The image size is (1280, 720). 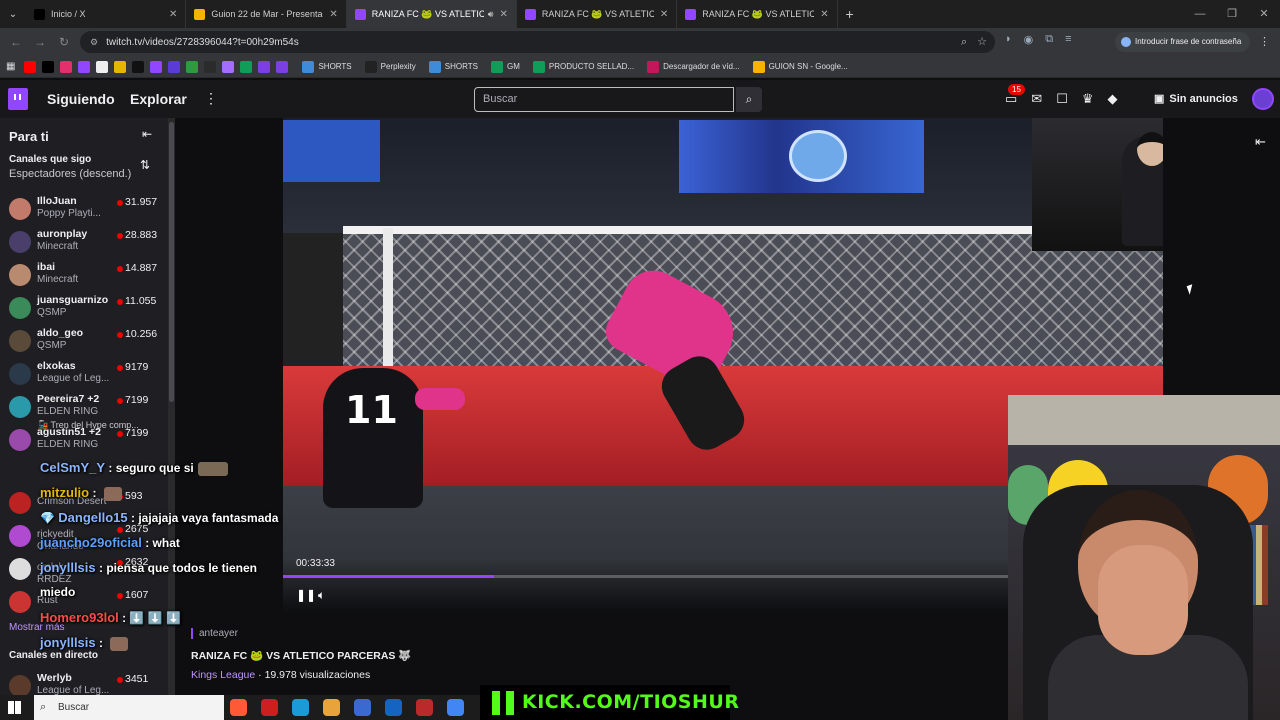 I want to click on chat-text: piensa que todos le tienen, so click(x=182, y=568).